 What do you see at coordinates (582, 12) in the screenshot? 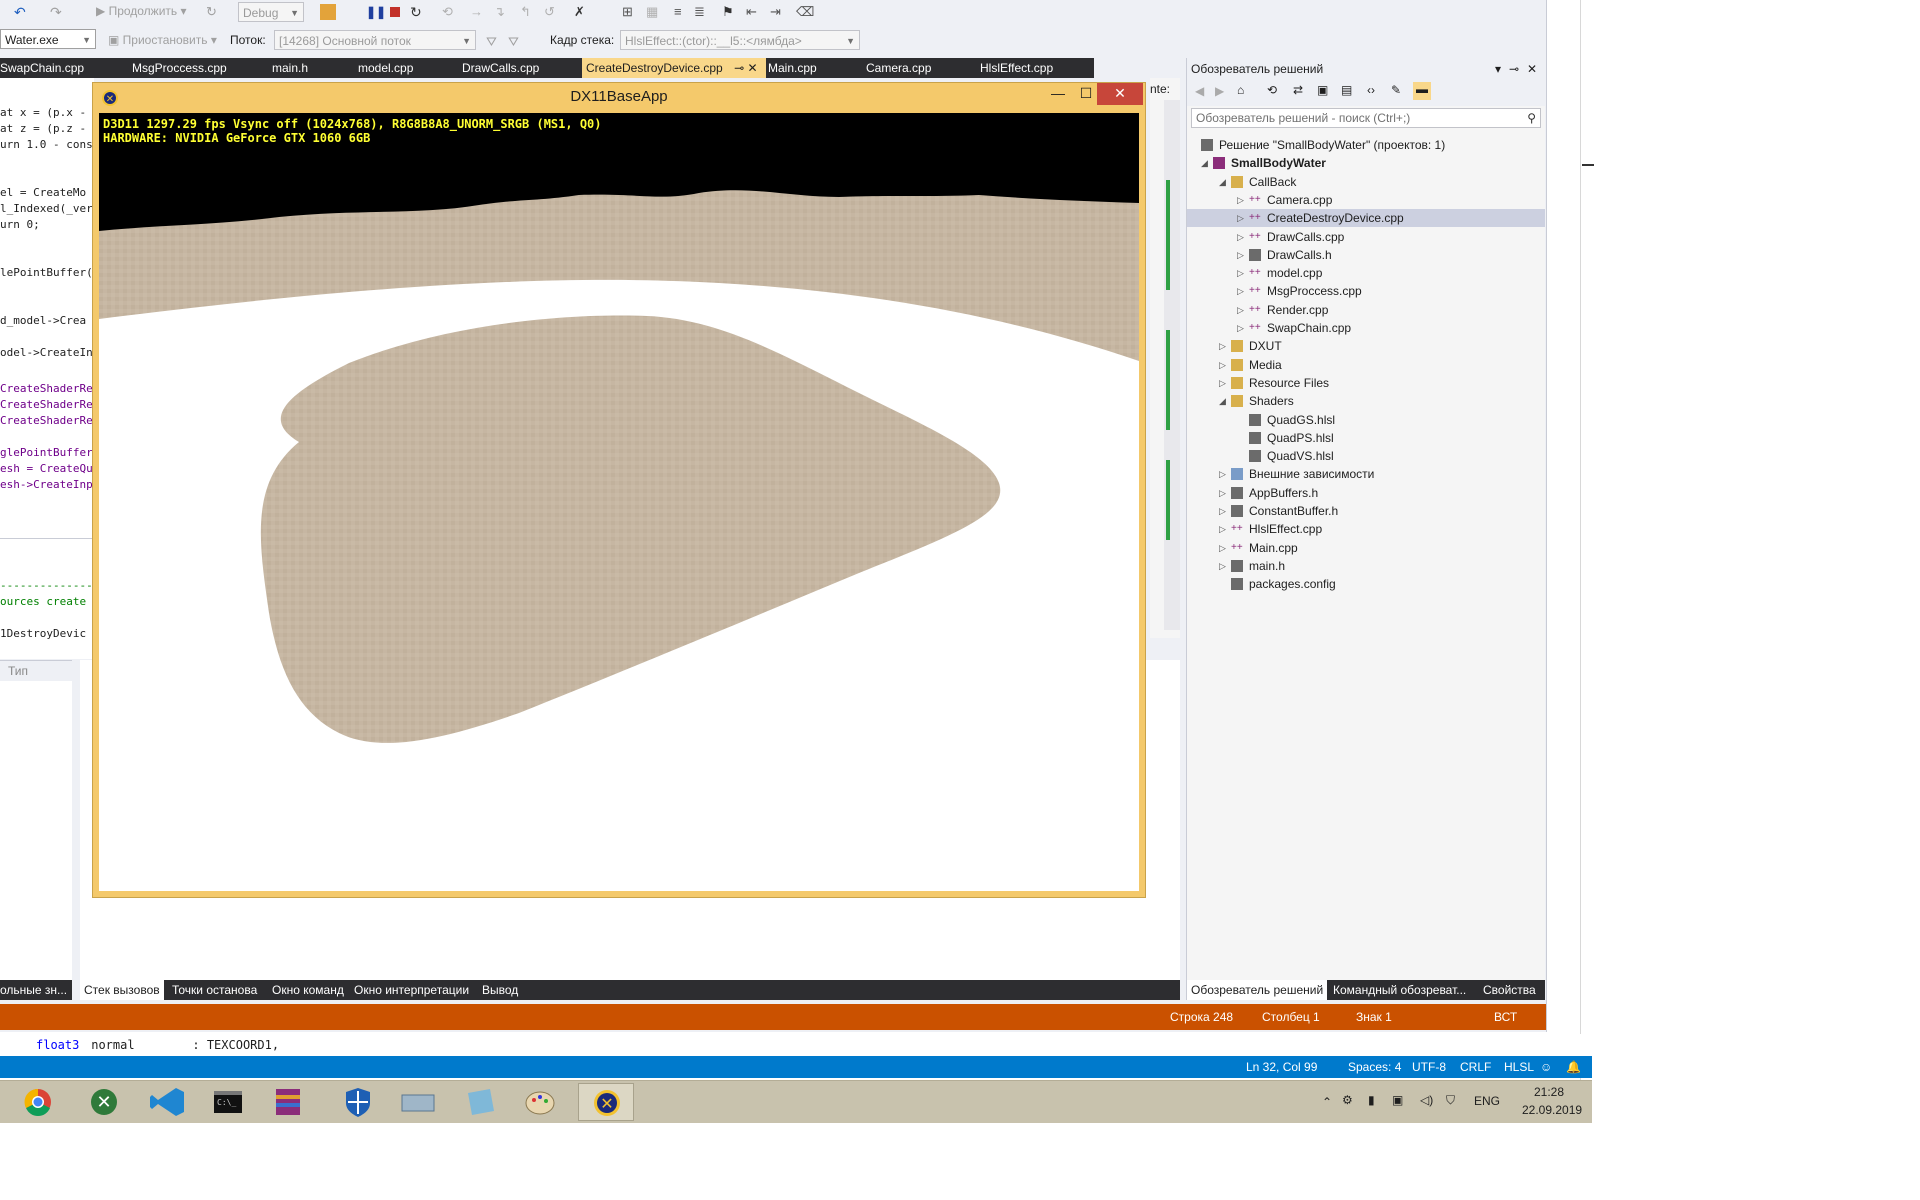
I see `breakpoints-icon: ✗` at bounding box center [582, 12].